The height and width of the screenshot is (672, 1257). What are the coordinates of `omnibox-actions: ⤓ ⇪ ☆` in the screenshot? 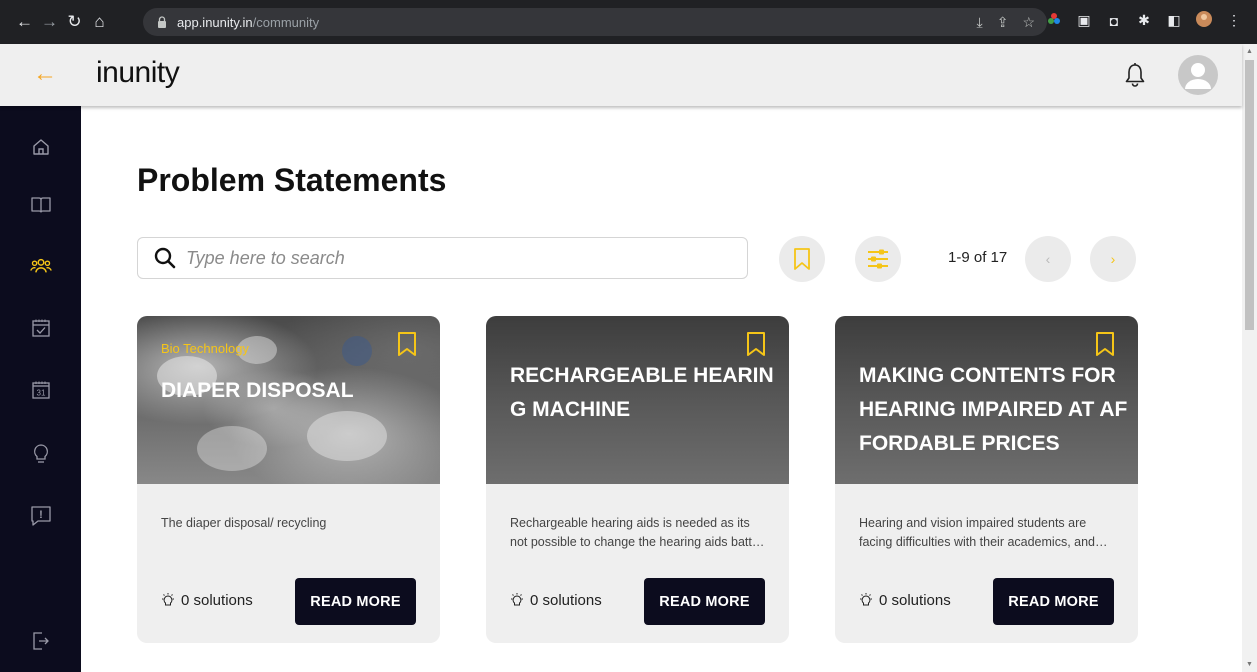 It's located at (1006, 22).